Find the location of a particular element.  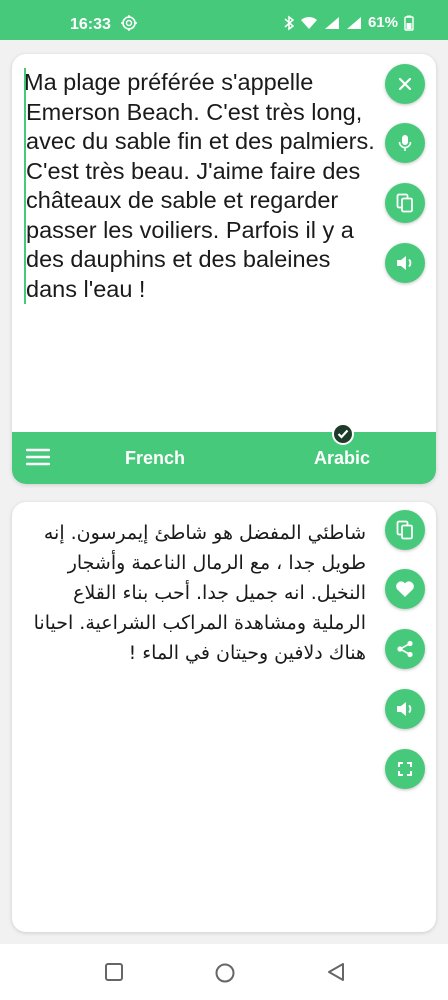

app-notification-icon is located at coordinates (129, 25).